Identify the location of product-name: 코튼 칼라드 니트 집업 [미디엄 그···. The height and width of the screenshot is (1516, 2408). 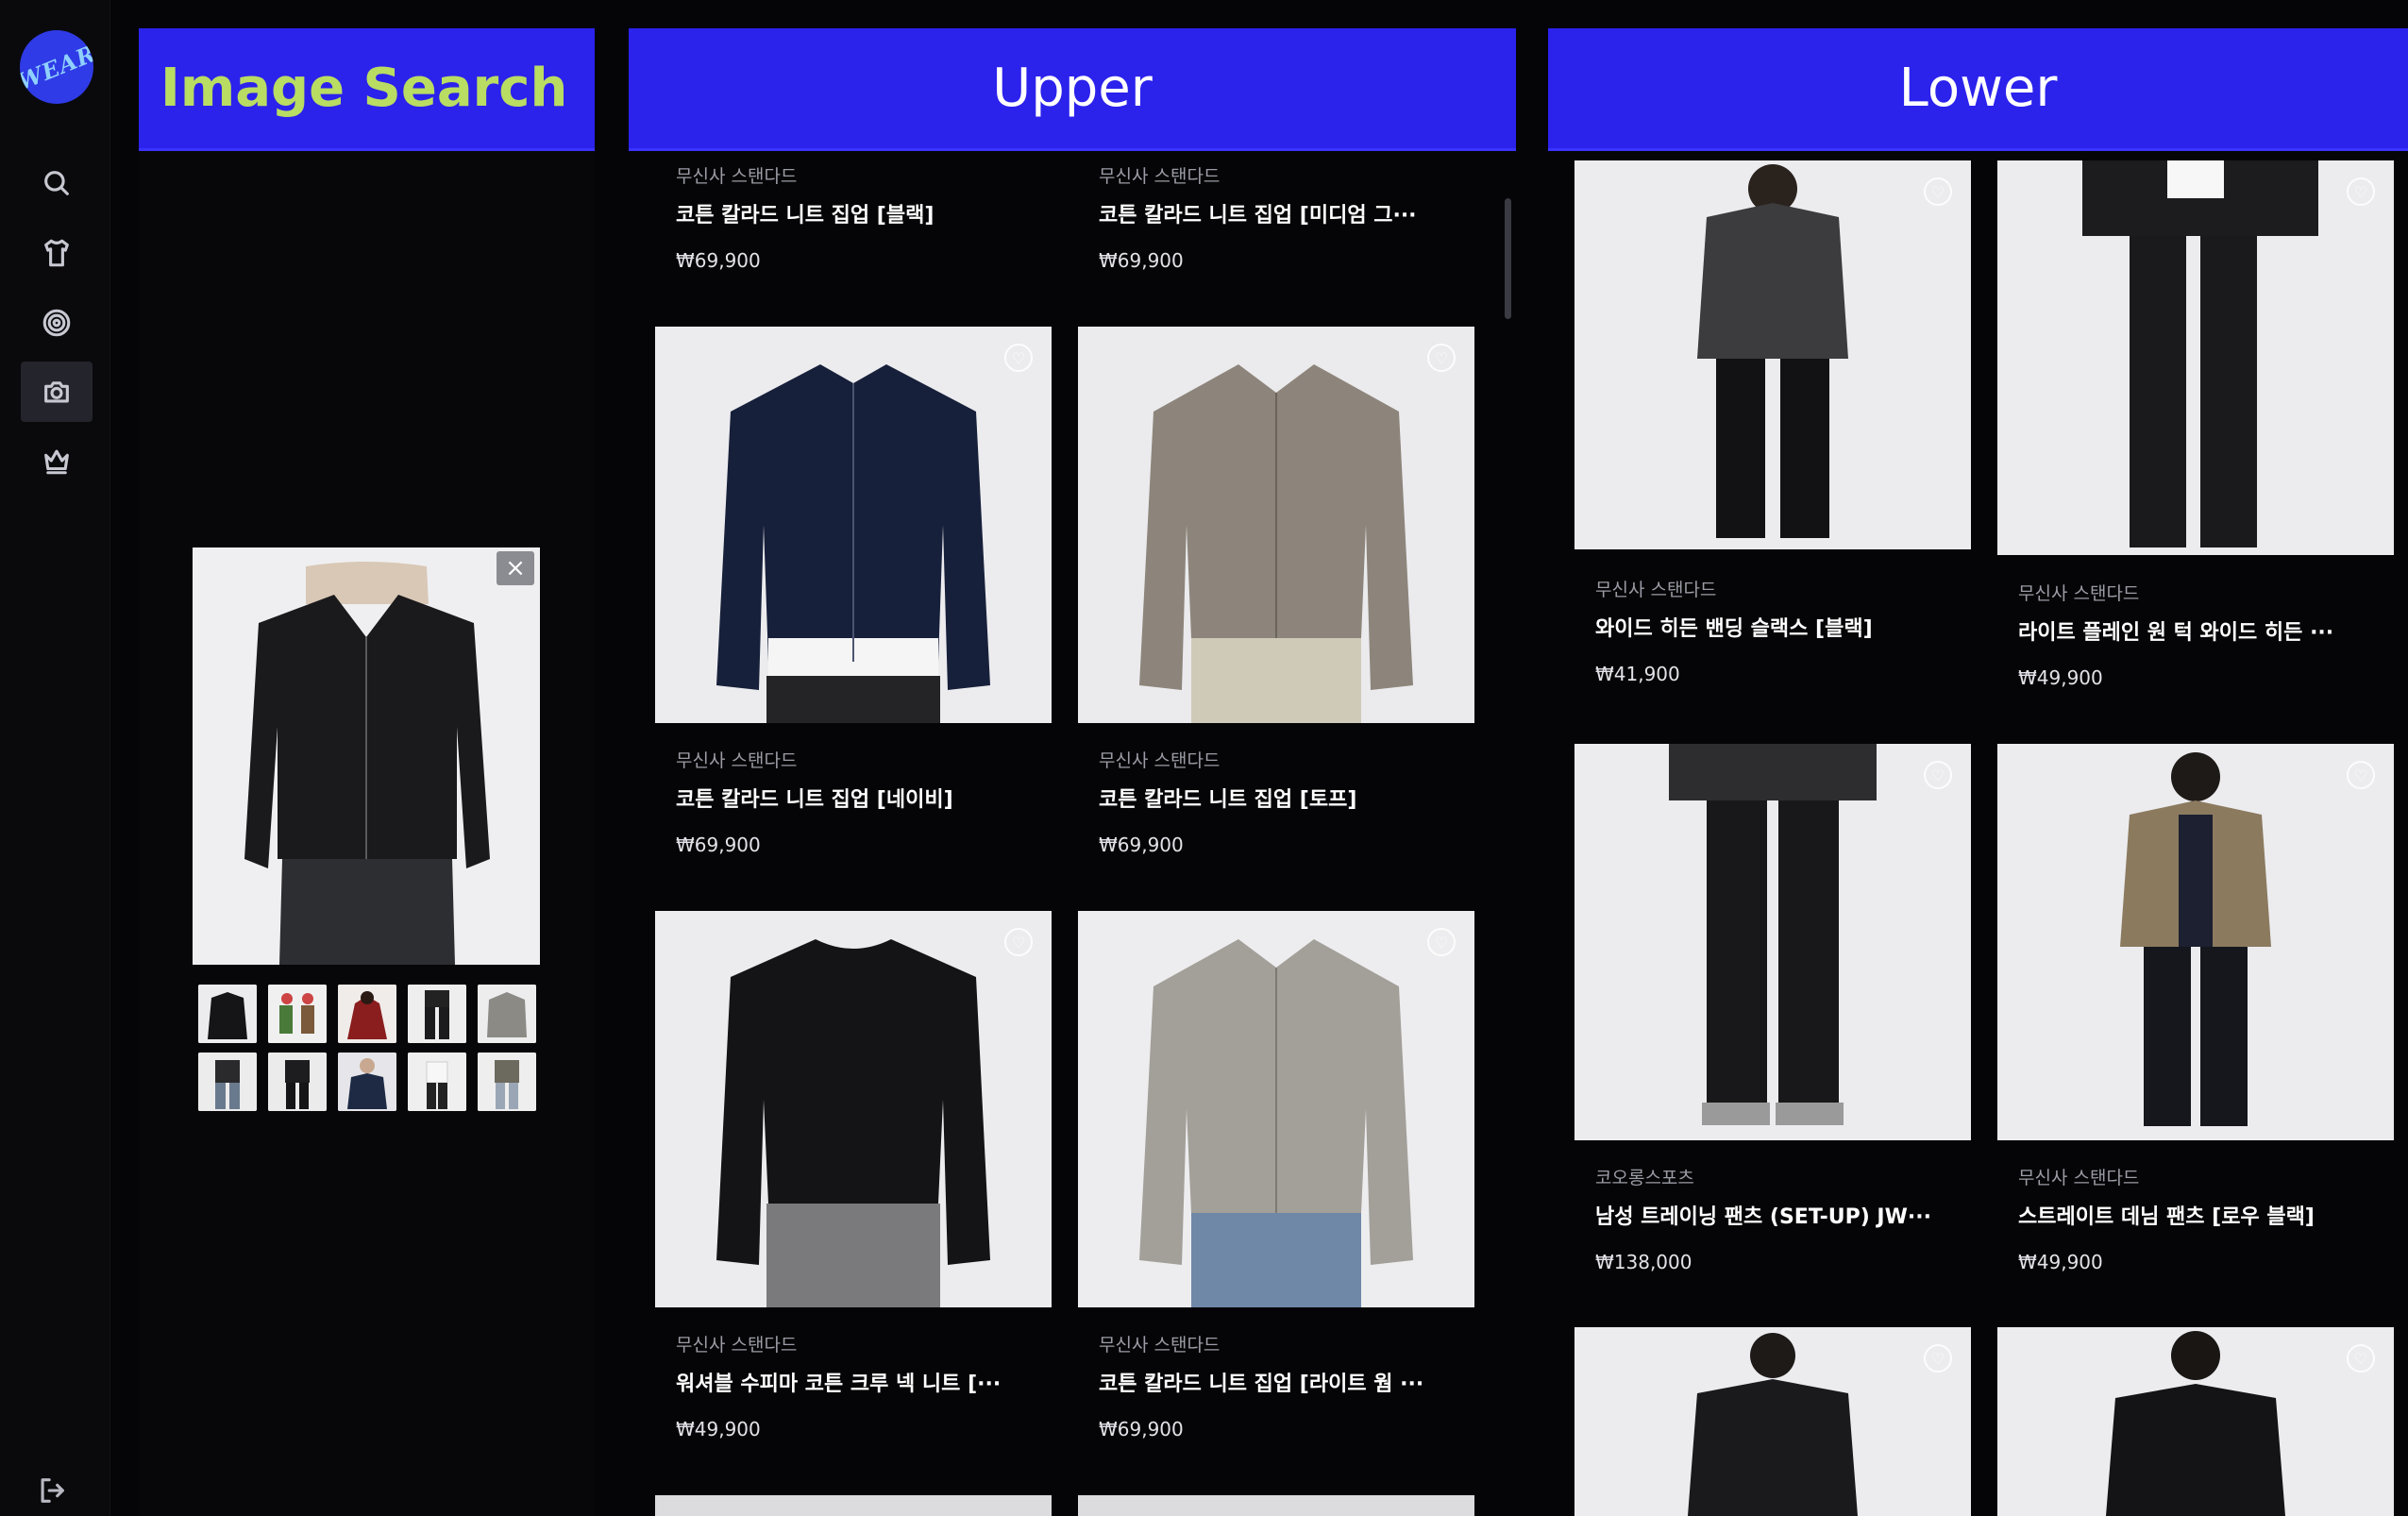
(1258, 213).